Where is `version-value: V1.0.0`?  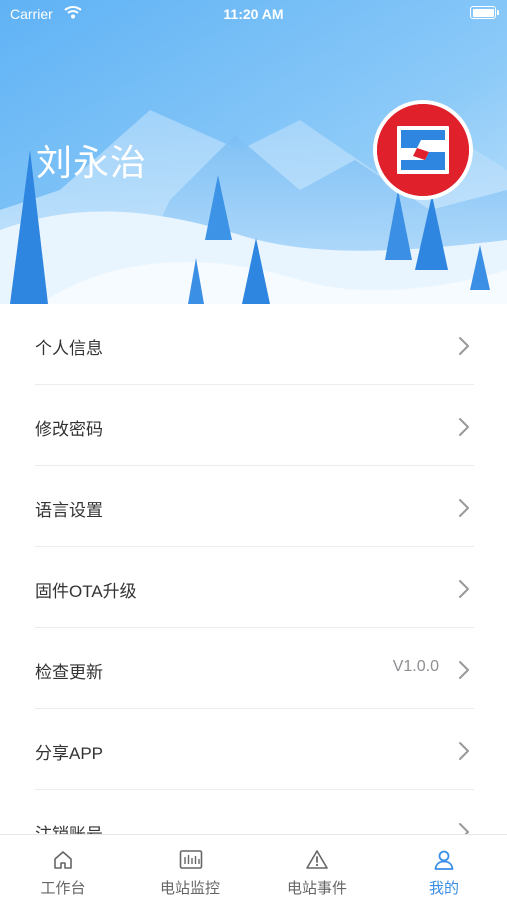 version-value: V1.0.0 is located at coordinates (415, 666).